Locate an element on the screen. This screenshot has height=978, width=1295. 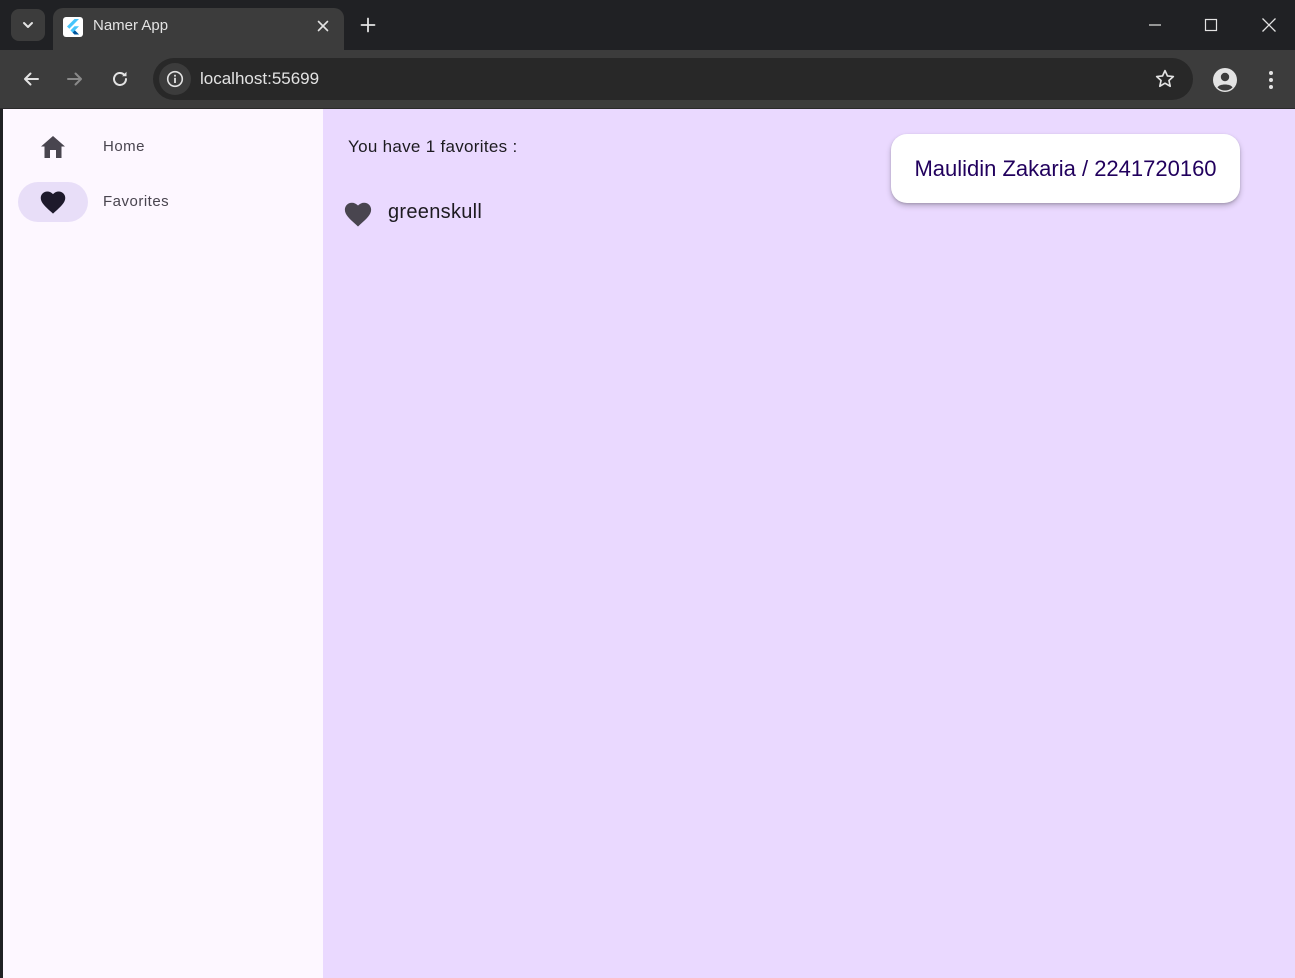
account-icon is located at coordinates (1225, 80).